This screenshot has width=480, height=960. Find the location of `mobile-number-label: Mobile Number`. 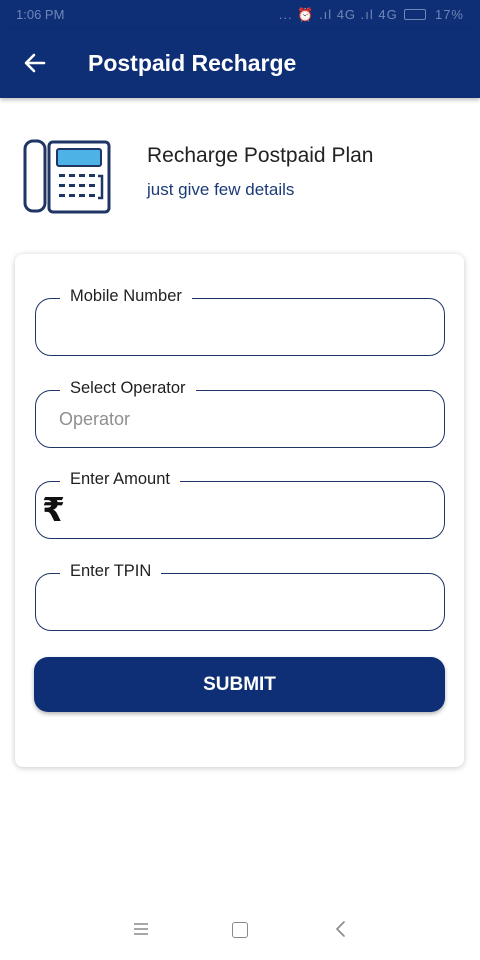

mobile-number-label: Mobile Number is located at coordinates (126, 296).